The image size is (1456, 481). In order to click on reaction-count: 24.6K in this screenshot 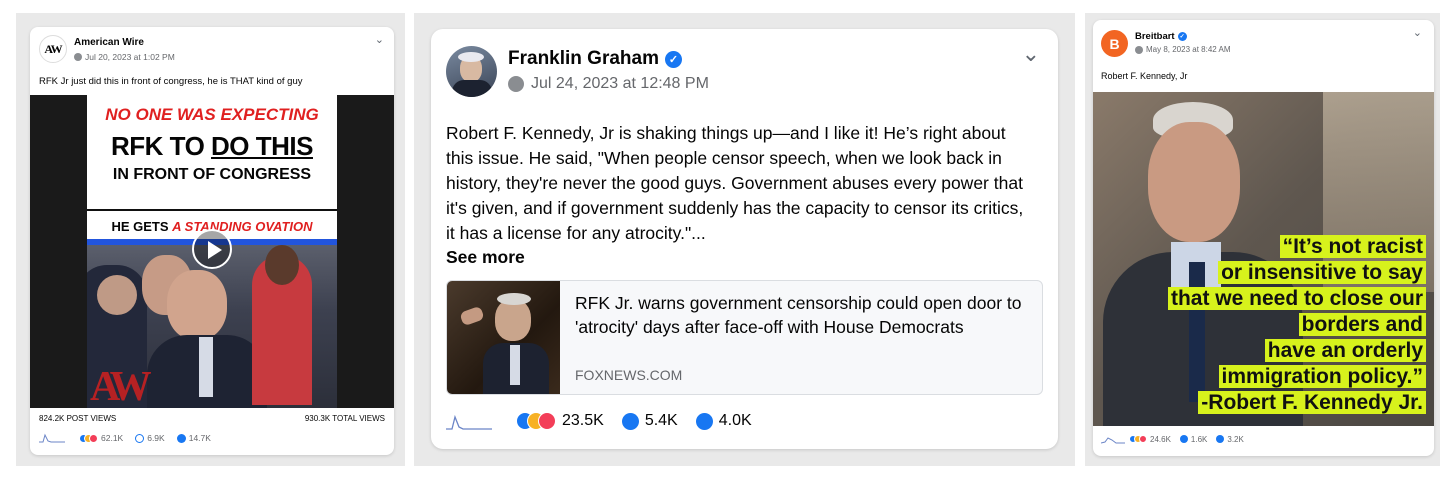, I will do `click(1160, 439)`.